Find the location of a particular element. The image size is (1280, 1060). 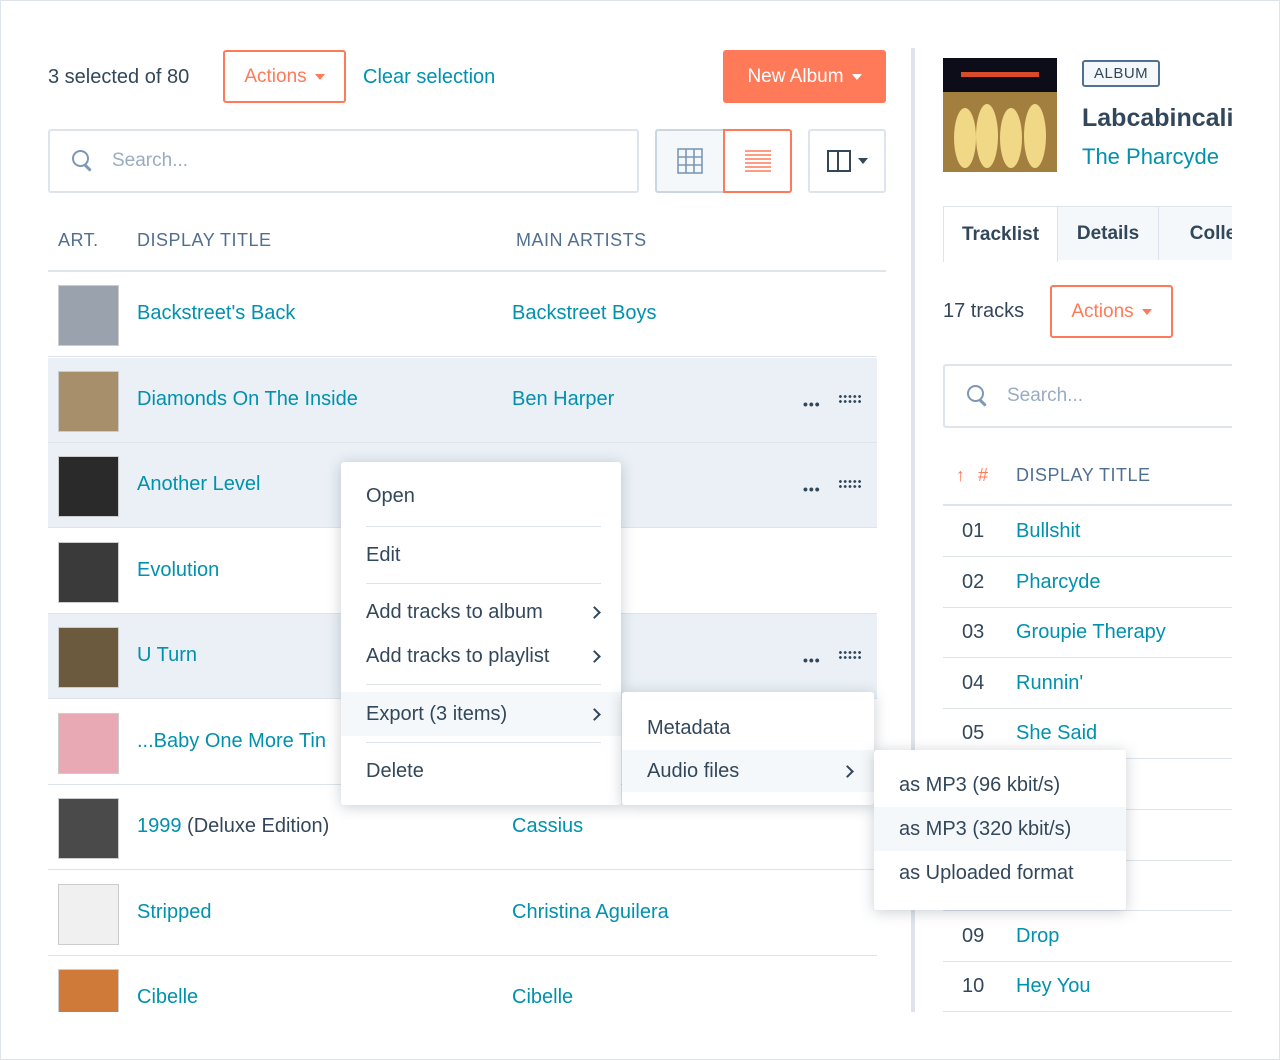

tab-collections: Colle is located at coordinates (1195, 233).